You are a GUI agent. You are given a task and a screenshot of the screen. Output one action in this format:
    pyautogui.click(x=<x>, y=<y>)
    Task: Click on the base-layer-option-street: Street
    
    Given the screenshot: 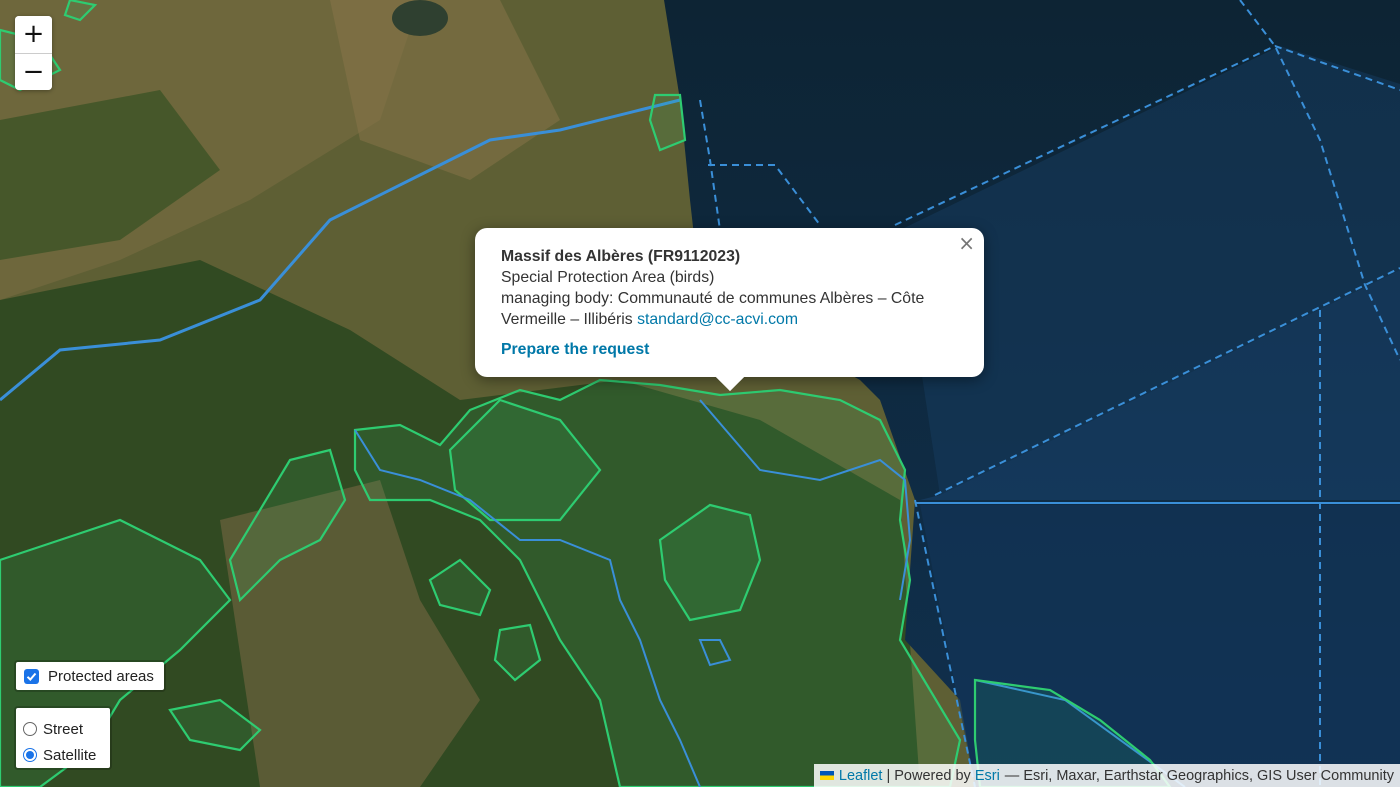 What is the action you would take?
    pyautogui.click(x=63, y=729)
    